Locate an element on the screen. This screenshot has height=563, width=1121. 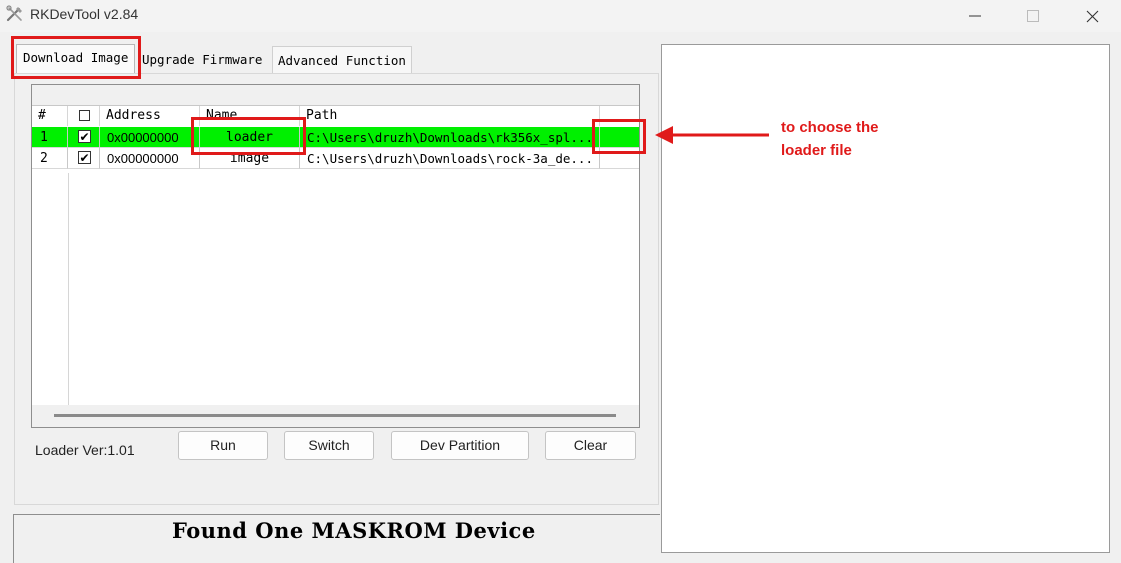
run-button: Run is located at coordinates (223, 445).